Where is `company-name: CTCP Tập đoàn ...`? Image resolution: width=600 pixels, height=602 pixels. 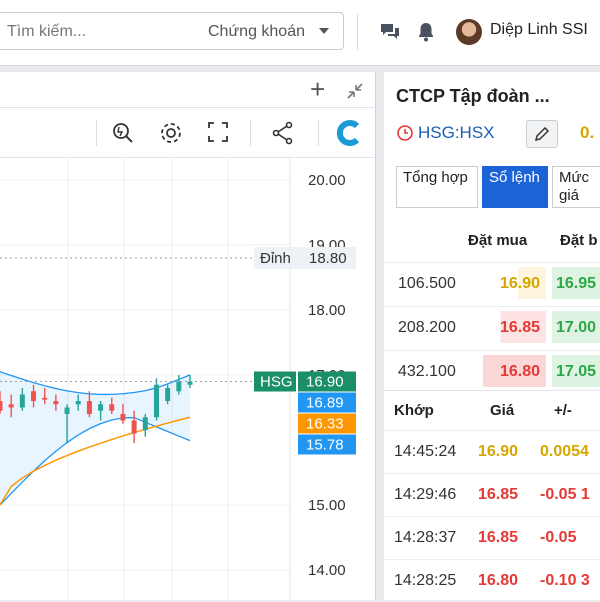
company-name: CTCP Tập đoàn ... is located at coordinates (473, 96).